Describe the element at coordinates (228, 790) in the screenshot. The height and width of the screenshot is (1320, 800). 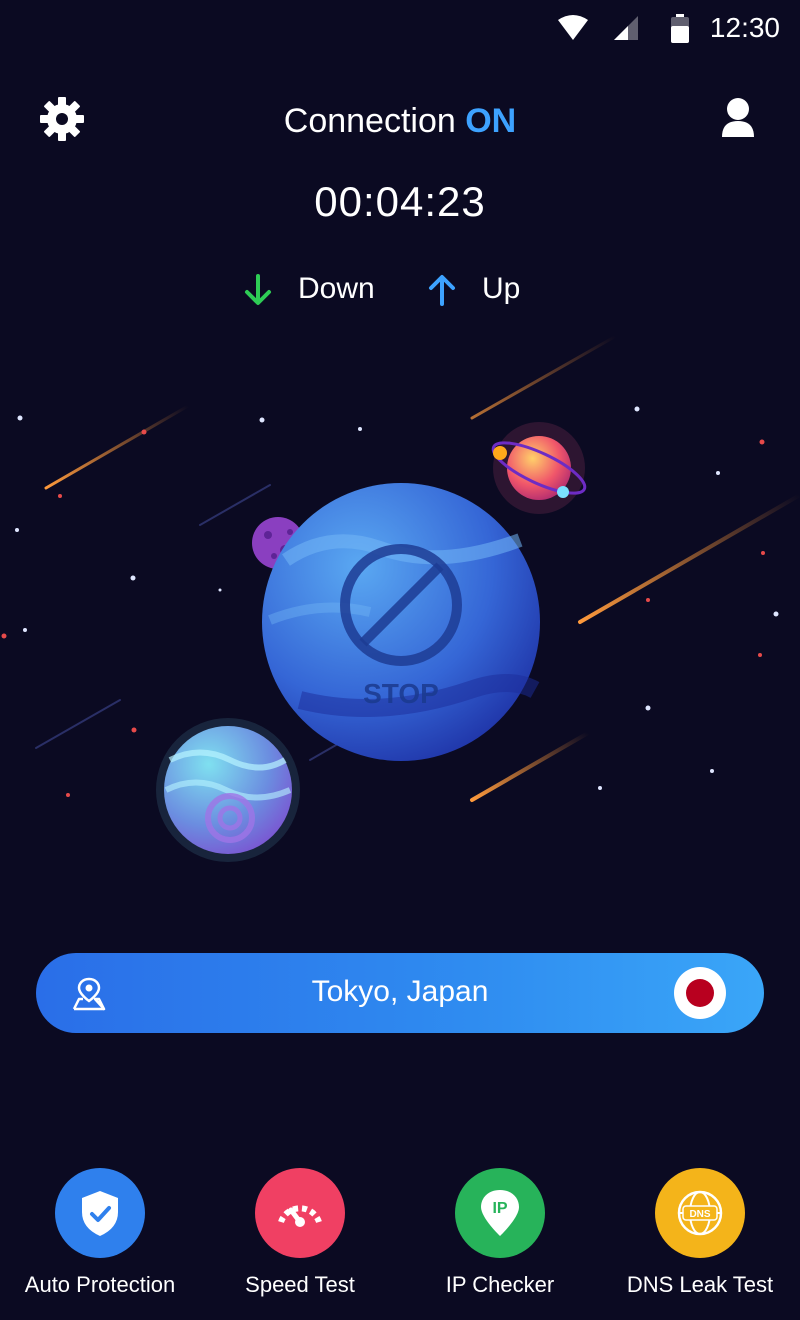
I see `striped-planet` at that location.